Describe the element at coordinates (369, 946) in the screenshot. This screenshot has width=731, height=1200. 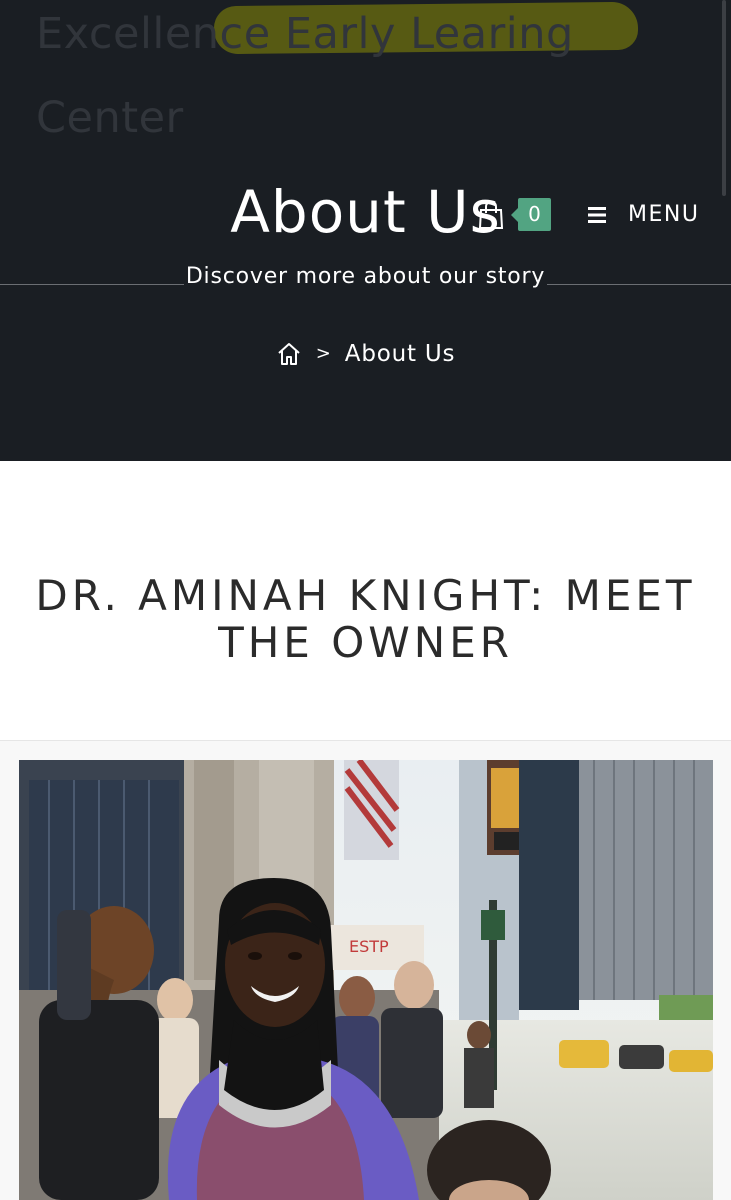
I see `svg-text: ESTP` at that location.